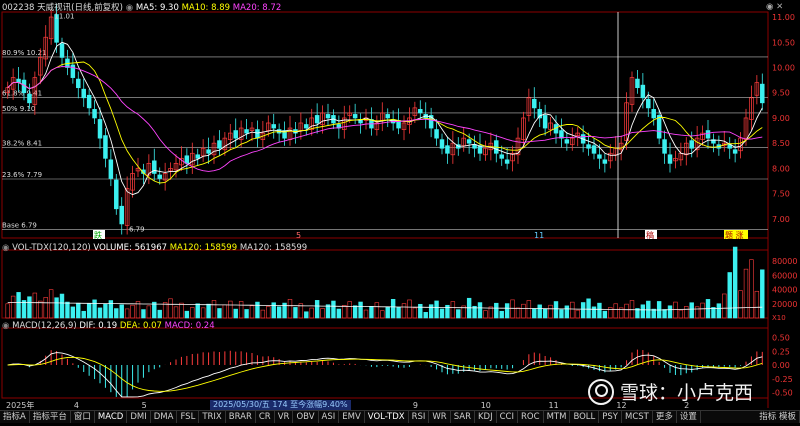 The width and height of the screenshot is (800, 426). Describe the element at coordinates (781, 118) in the screenshot. I see `price-tick: 9.00` at that location.